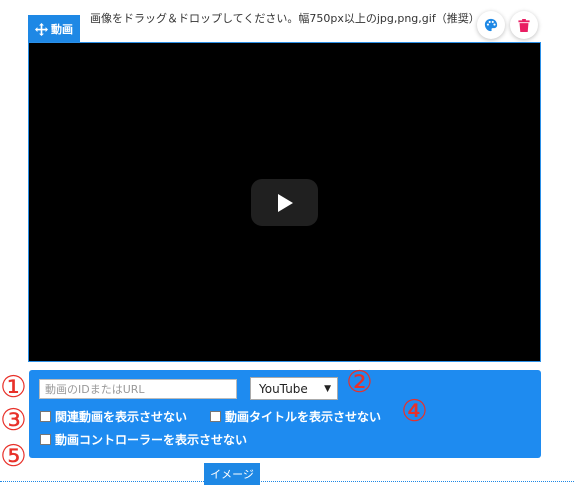 This screenshot has height=485, width=574. I want to click on play-icon, so click(285, 202).